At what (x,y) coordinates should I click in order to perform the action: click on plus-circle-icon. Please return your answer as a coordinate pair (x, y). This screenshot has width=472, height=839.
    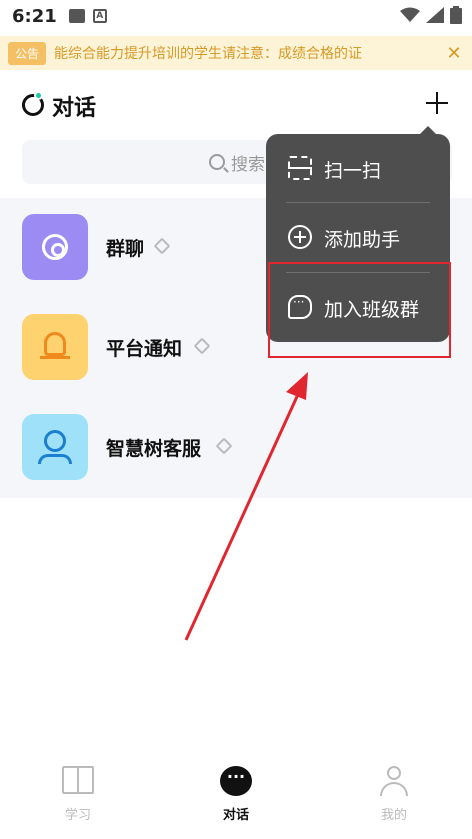
    Looking at the image, I should click on (300, 237).